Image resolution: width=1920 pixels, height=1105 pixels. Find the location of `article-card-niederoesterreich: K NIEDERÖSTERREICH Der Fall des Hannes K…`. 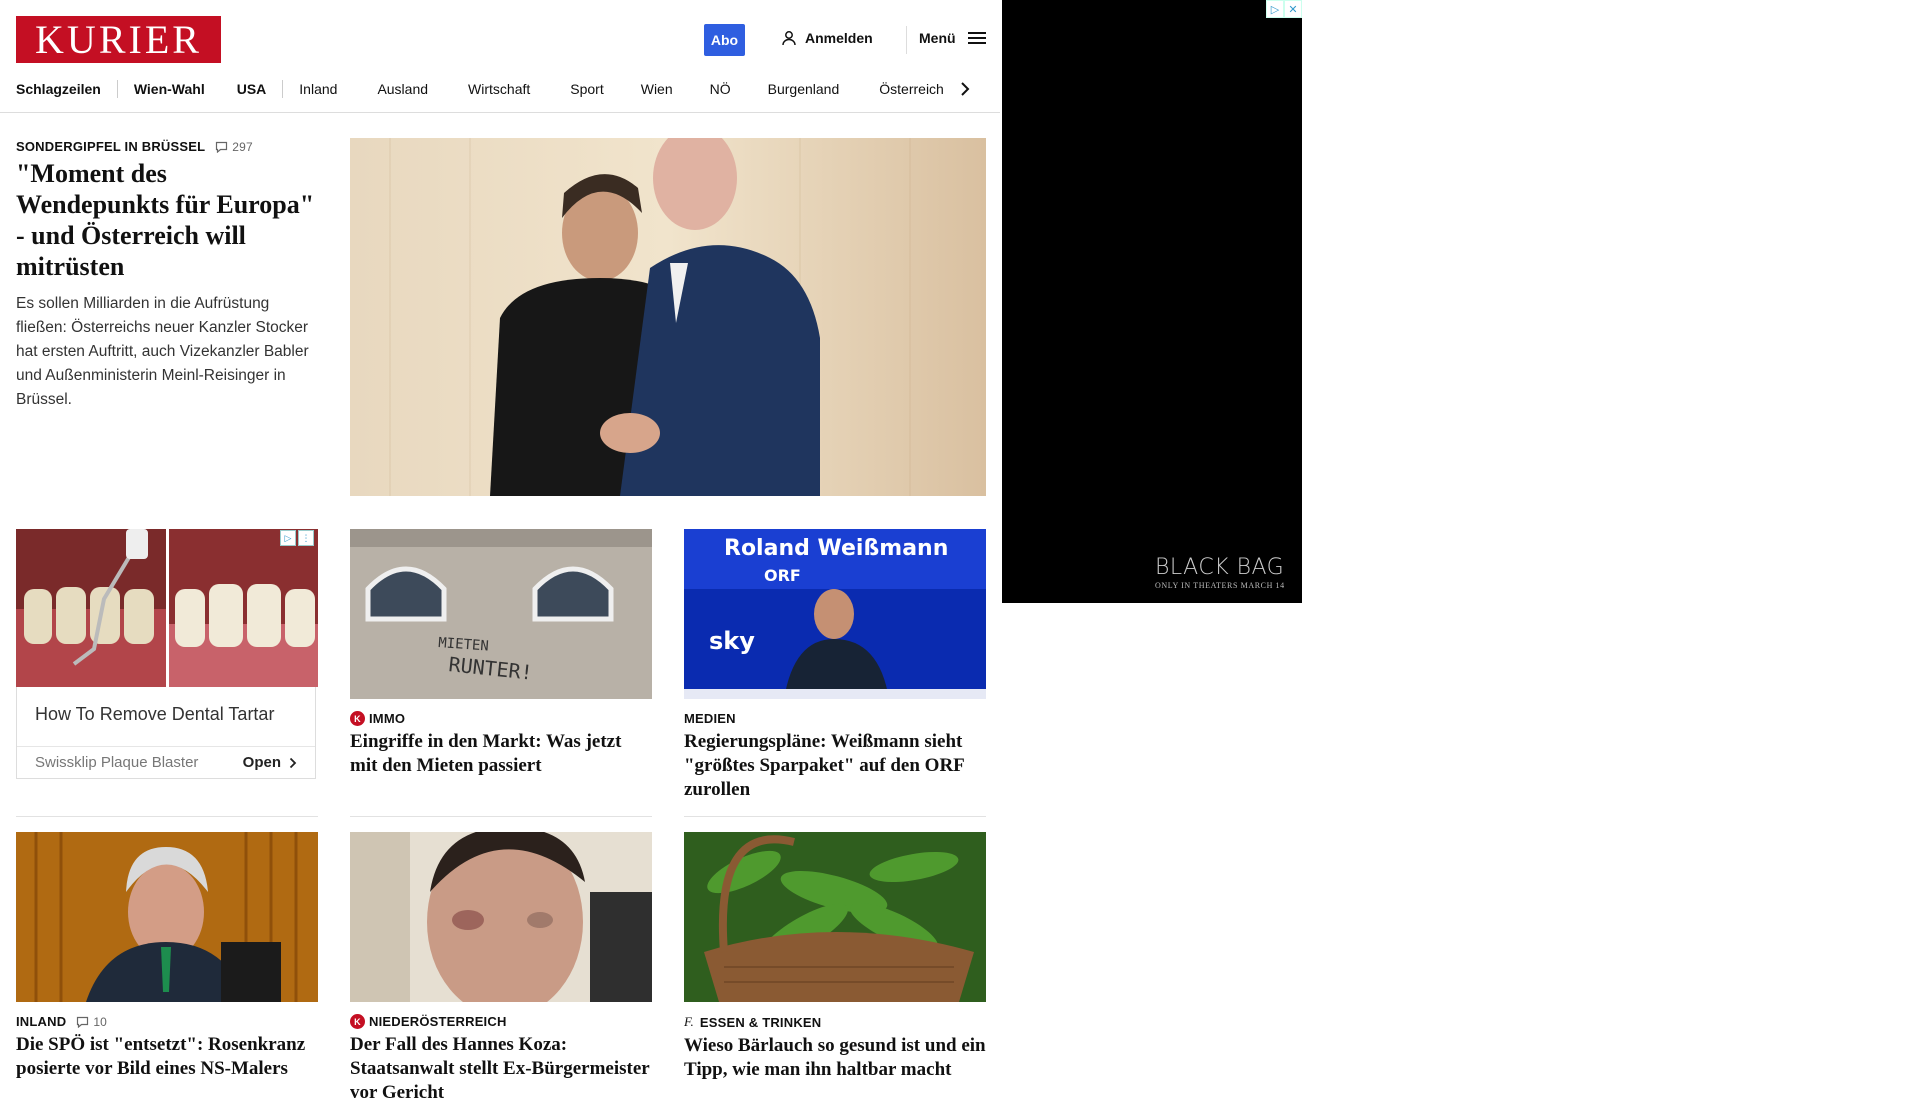

article-card-niederoesterreich: K NIEDERÖSTERREICH Der Fall des Hannes K… is located at coordinates (501, 968).